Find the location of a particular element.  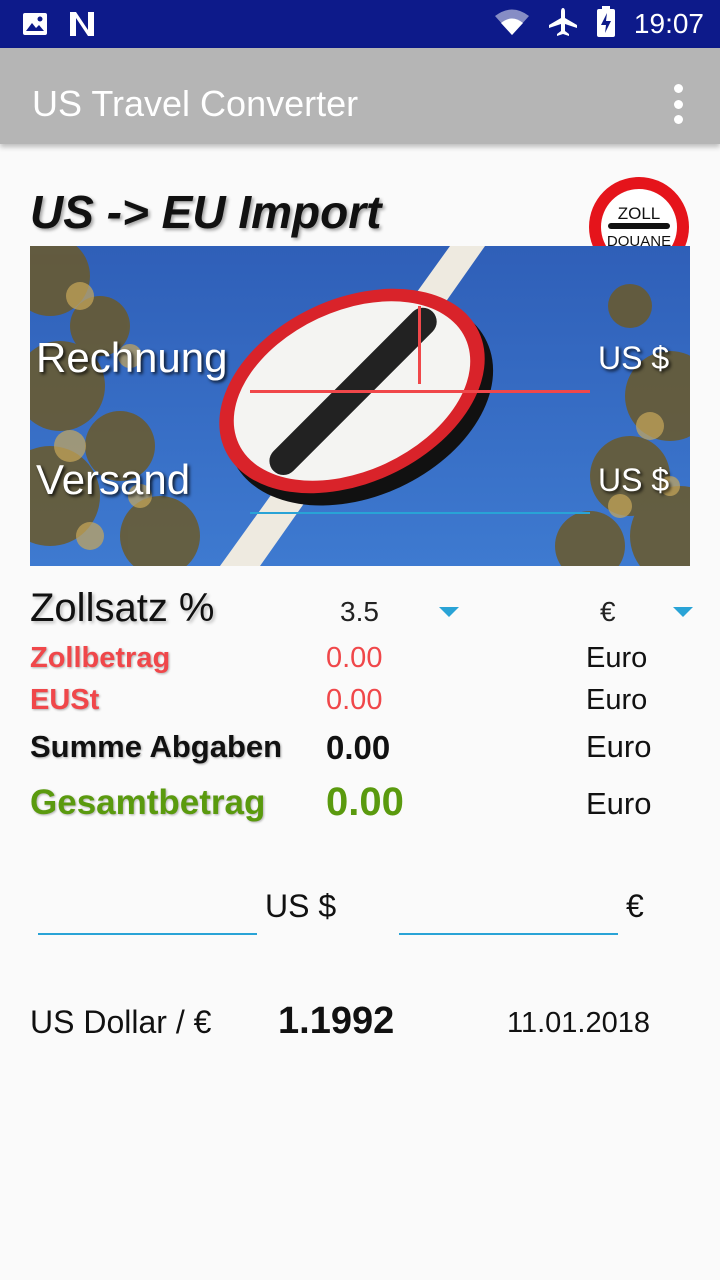

duty-amount-value: 0.00 is located at coordinates (354, 658).